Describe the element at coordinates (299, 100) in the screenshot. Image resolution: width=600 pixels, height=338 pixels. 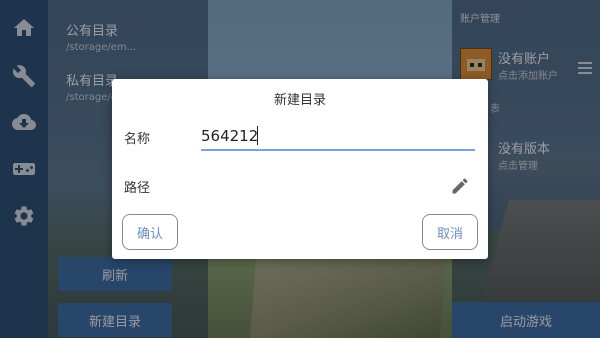
I see `dialog-title: 新建目录` at that location.